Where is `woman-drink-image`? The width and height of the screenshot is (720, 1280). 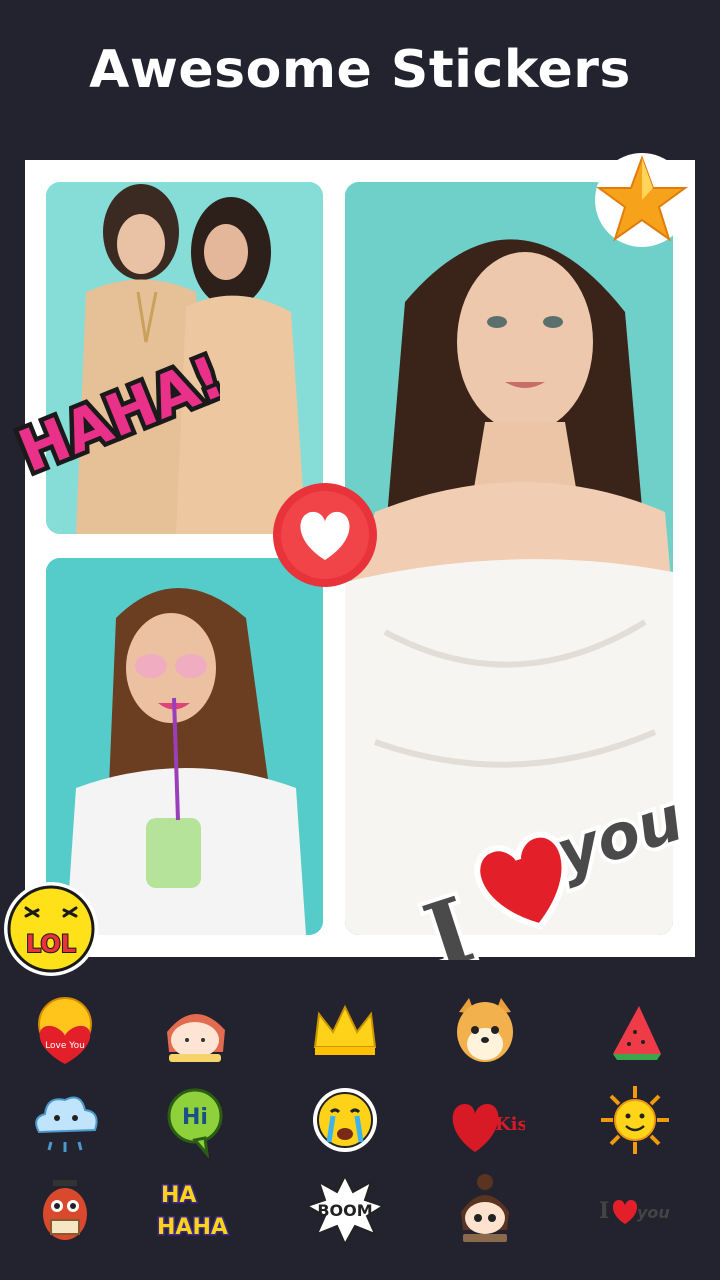 woman-drink-image is located at coordinates (184, 746).